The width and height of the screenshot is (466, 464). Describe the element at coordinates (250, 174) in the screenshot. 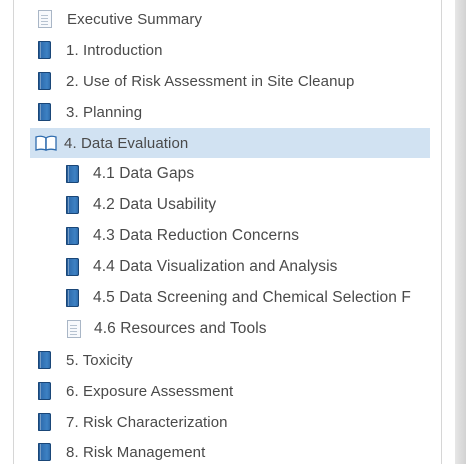

I see `toc-item-data-gaps: 4.1 Data Gaps` at that location.